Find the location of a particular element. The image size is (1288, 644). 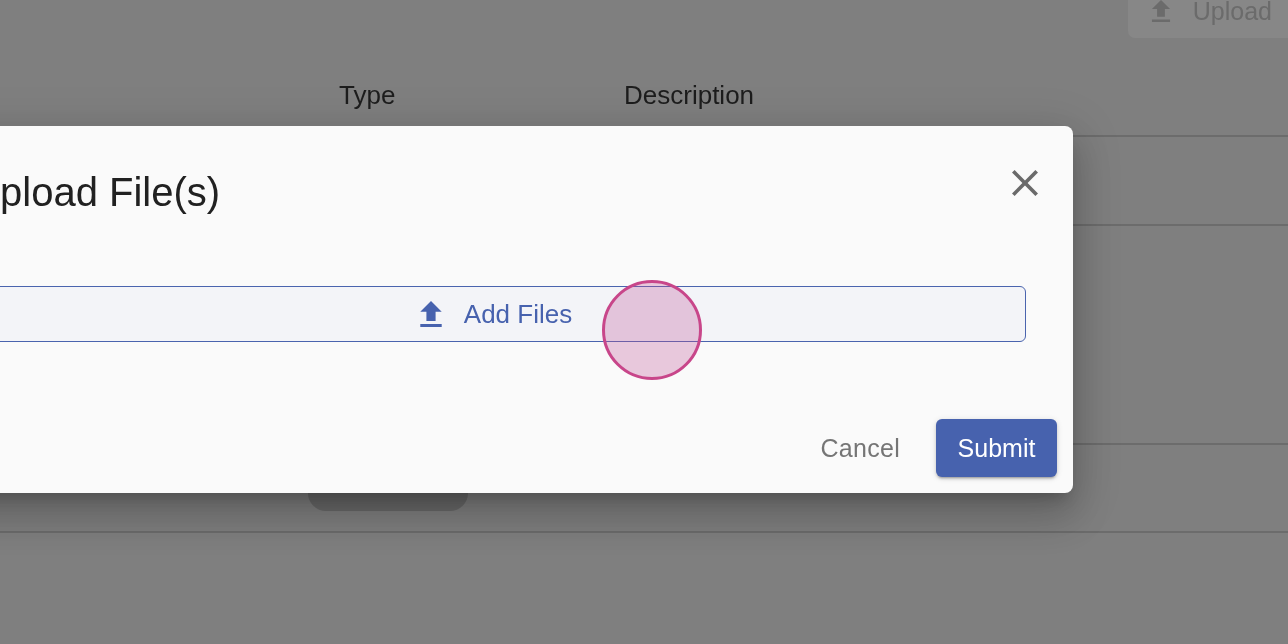

dialog-title: pload File(s) is located at coordinates (110, 192).